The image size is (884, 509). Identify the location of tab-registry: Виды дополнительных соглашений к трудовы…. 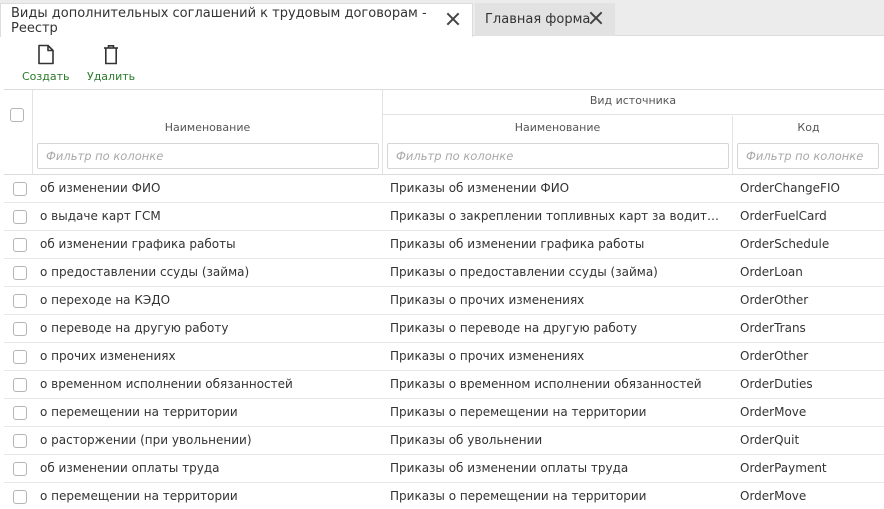
(236, 20).